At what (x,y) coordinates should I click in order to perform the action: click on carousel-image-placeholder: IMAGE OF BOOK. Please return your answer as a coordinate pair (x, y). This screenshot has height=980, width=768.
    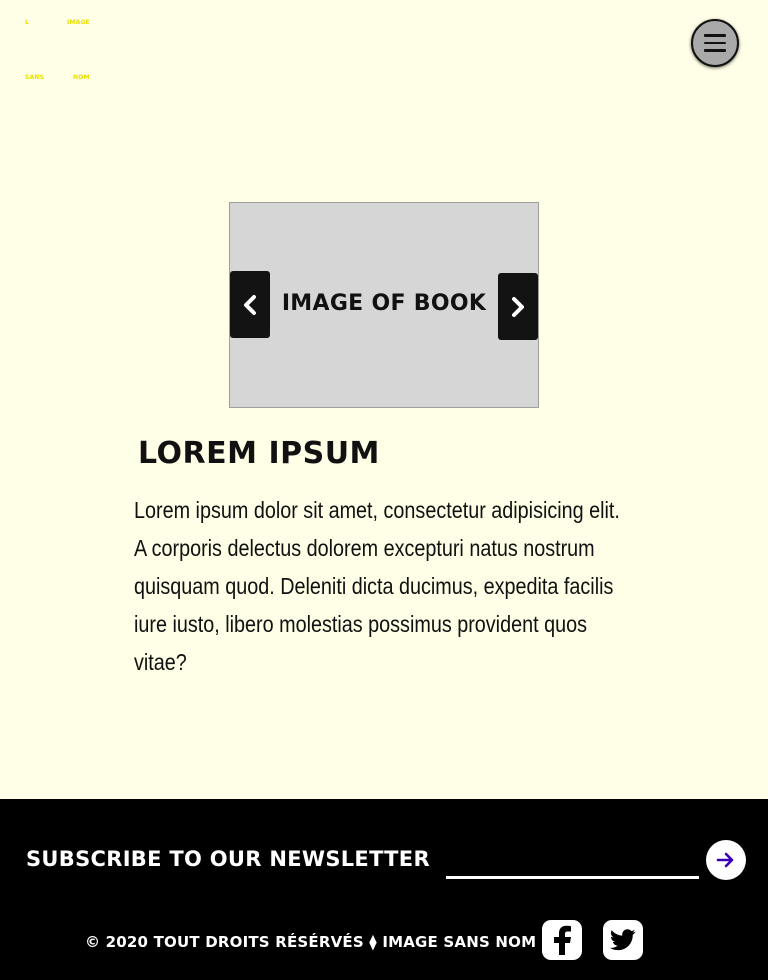
    Looking at the image, I should click on (384, 303).